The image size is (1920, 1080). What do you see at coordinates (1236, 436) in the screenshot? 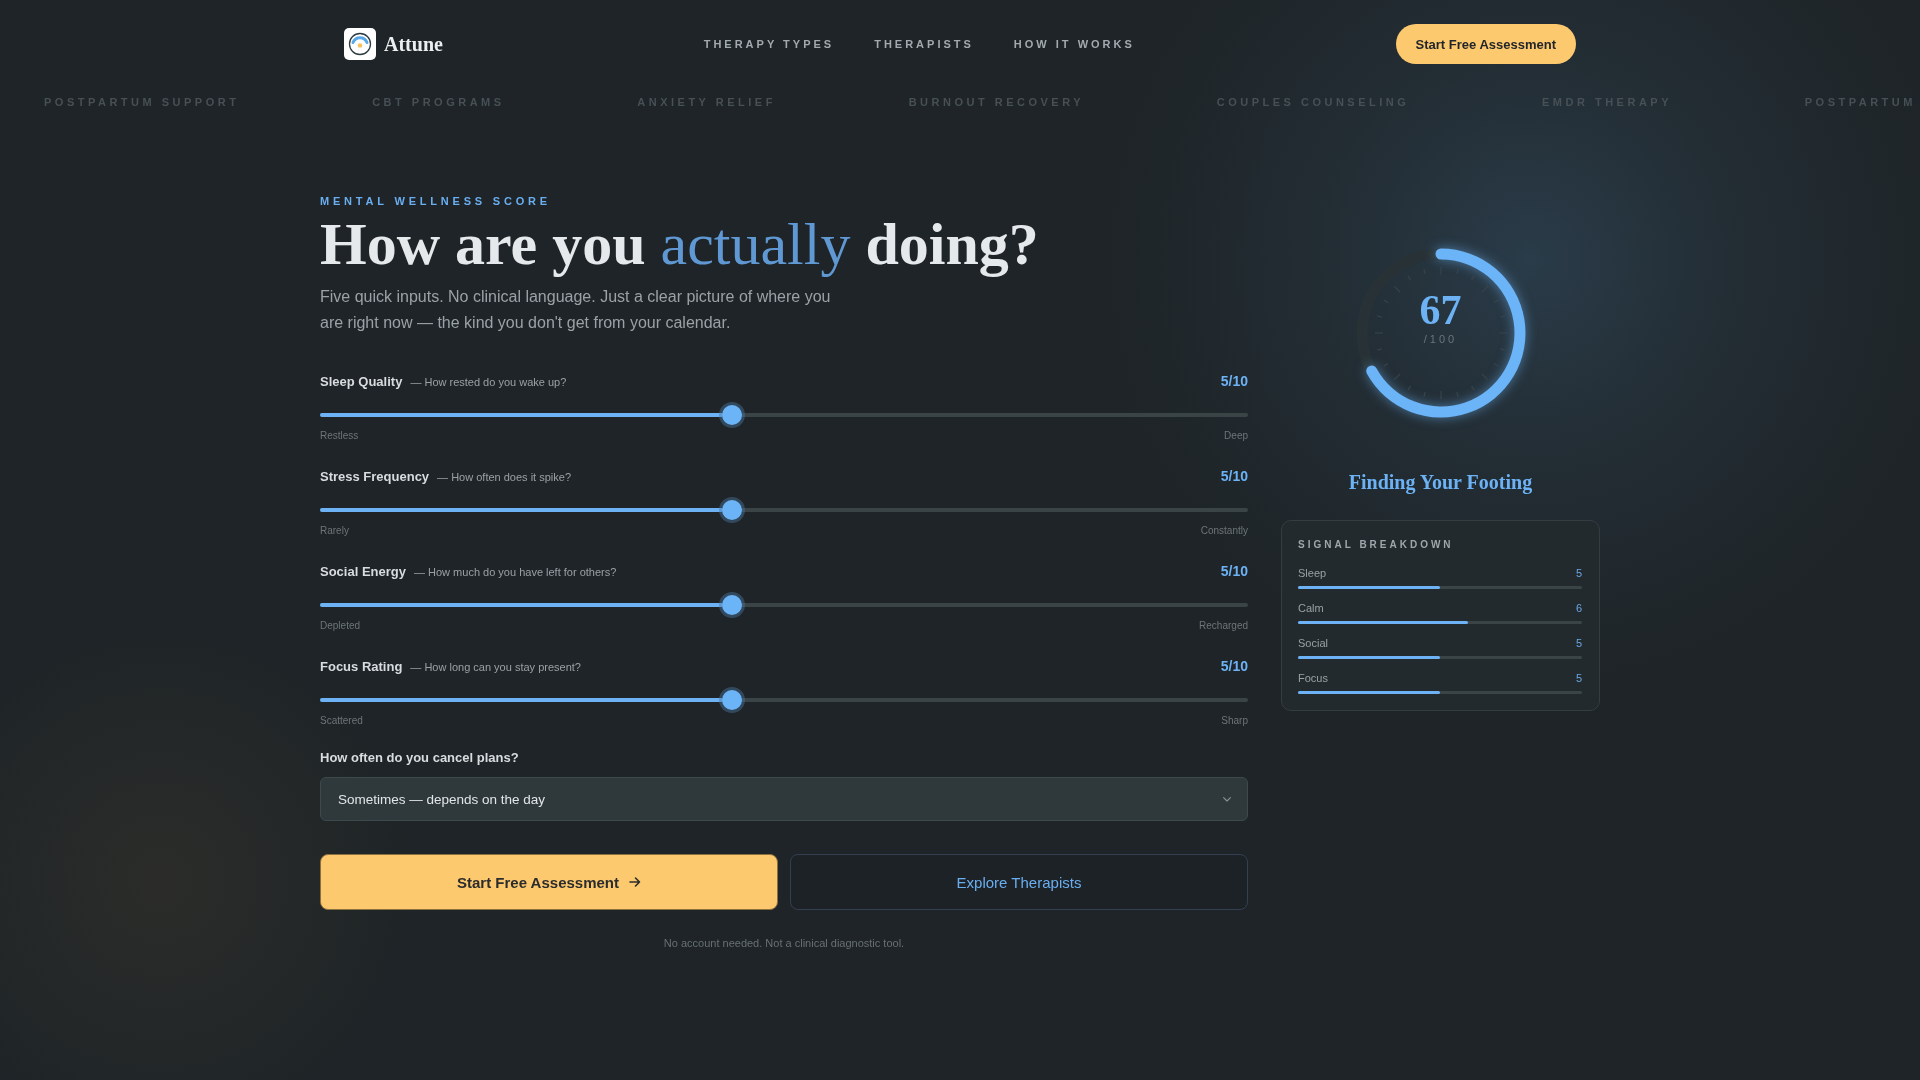
I see `slider-max-label: Deep` at bounding box center [1236, 436].